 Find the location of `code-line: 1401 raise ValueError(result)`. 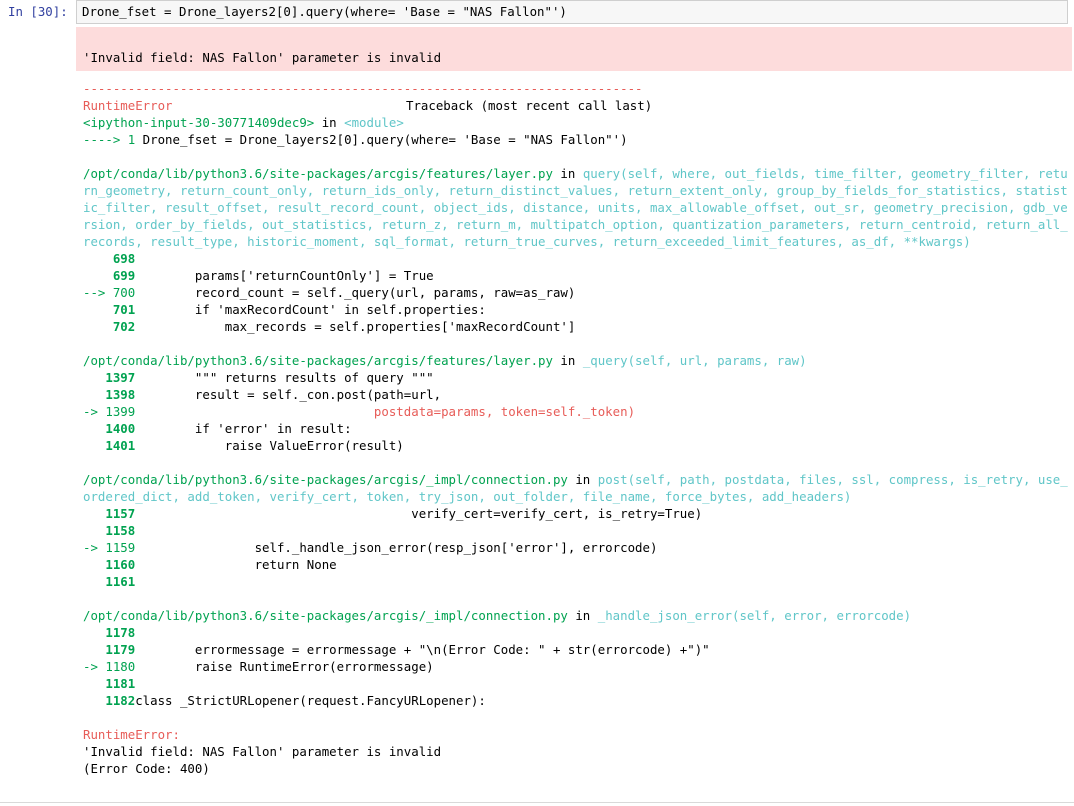

code-line: 1401 raise ValueError(result) is located at coordinates (575, 445).